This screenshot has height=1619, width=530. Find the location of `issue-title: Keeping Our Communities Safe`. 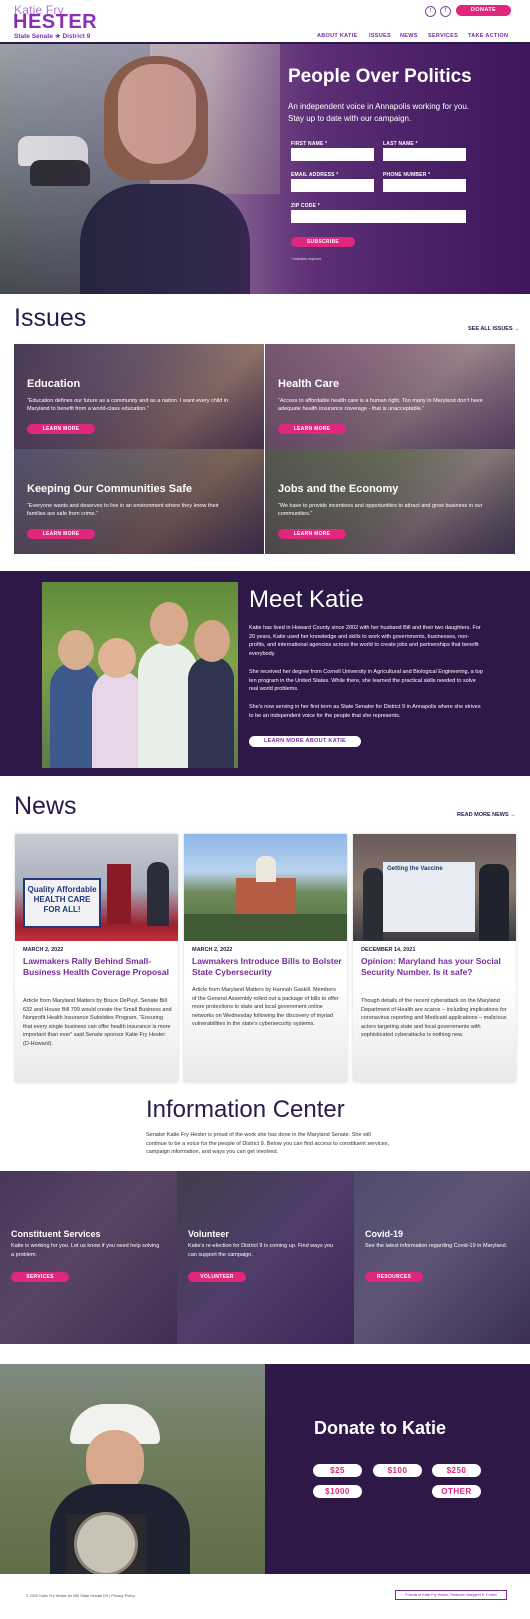

issue-title: Keeping Our Communities Safe is located at coordinates (110, 489).